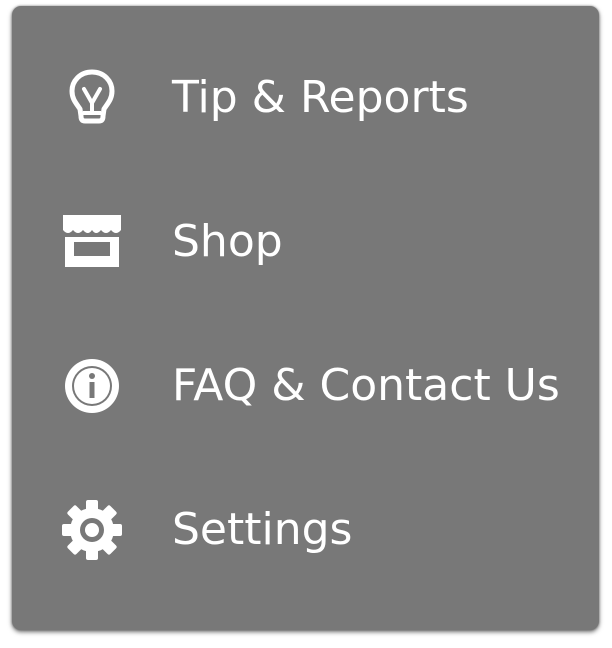 The height and width of the screenshot is (648, 612). What do you see at coordinates (227, 241) in the screenshot?
I see `menu-item-label: Shop` at bounding box center [227, 241].